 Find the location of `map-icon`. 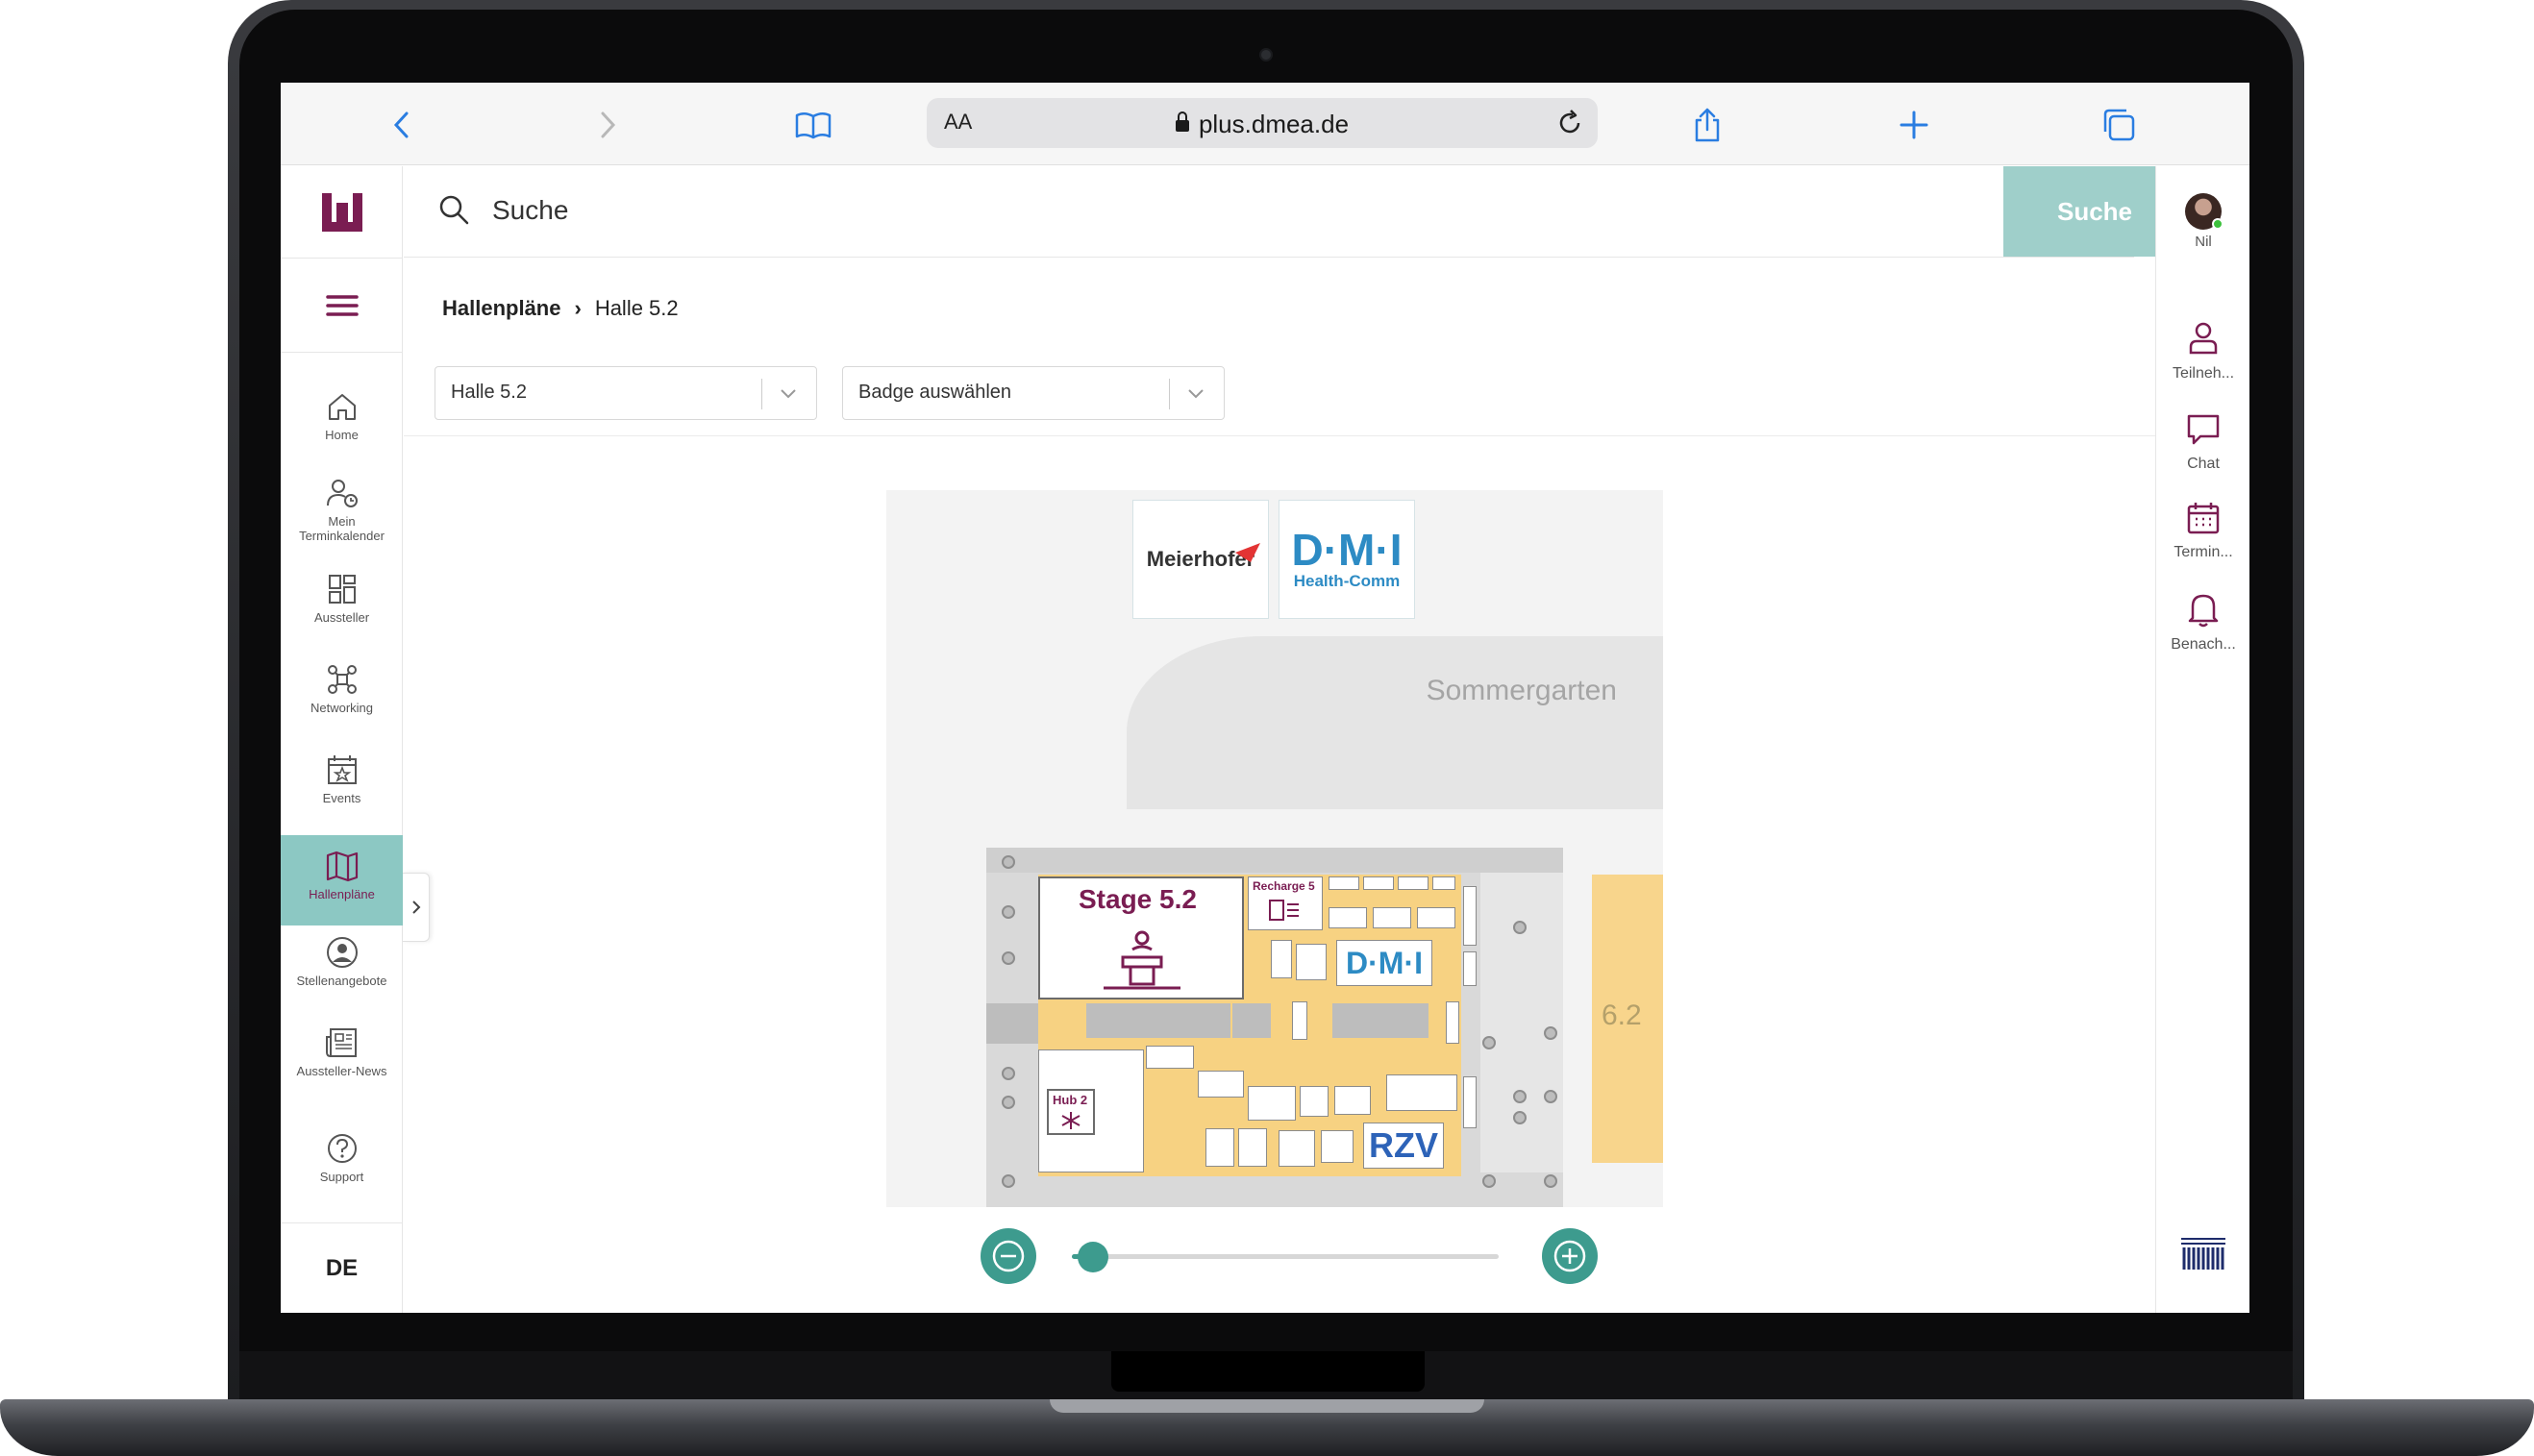

map-icon is located at coordinates (342, 867).